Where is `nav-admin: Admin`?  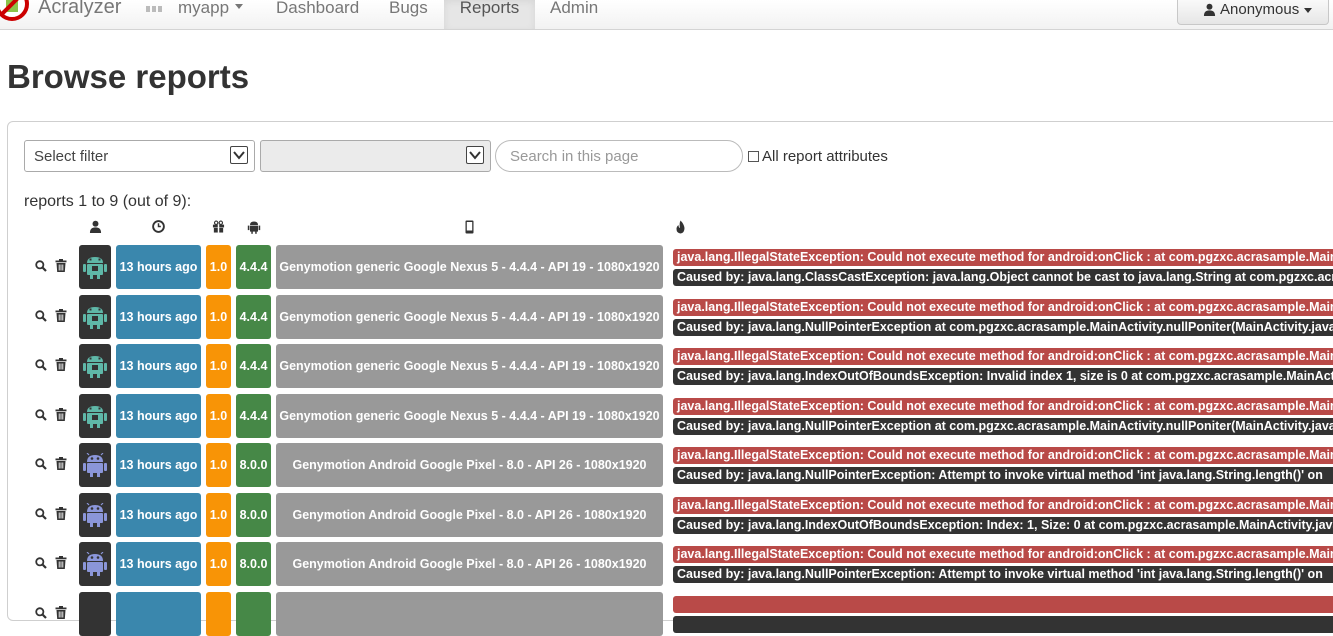
nav-admin: Admin is located at coordinates (574, 14).